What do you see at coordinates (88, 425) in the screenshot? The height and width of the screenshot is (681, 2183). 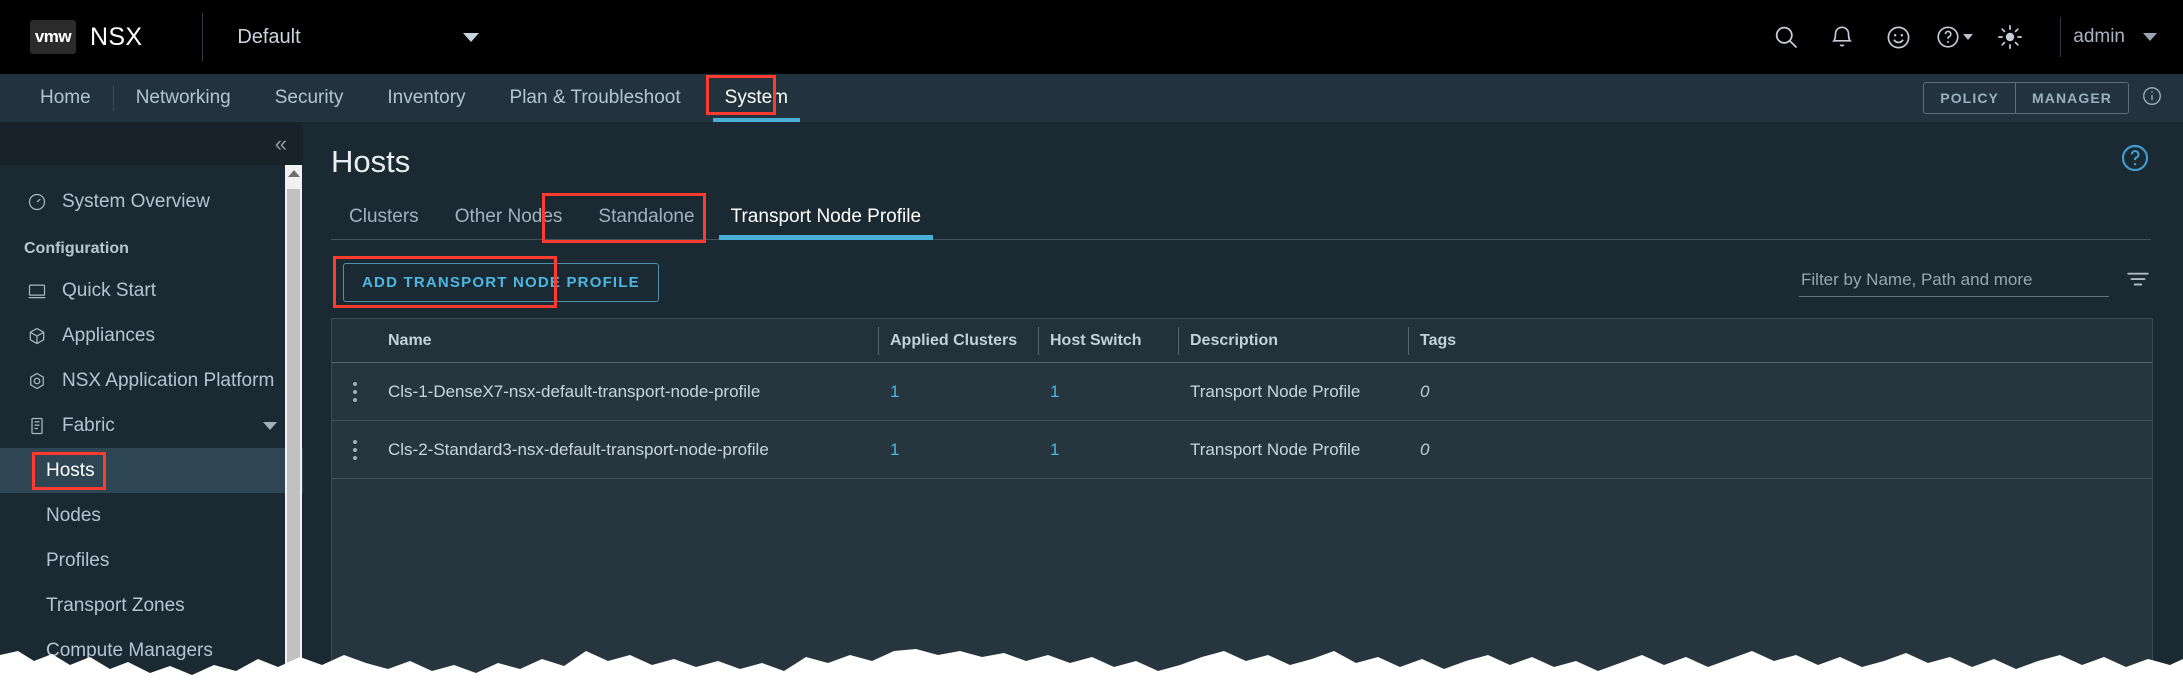 I see `sidebar-item-label: Fabric` at bounding box center [88, 425].